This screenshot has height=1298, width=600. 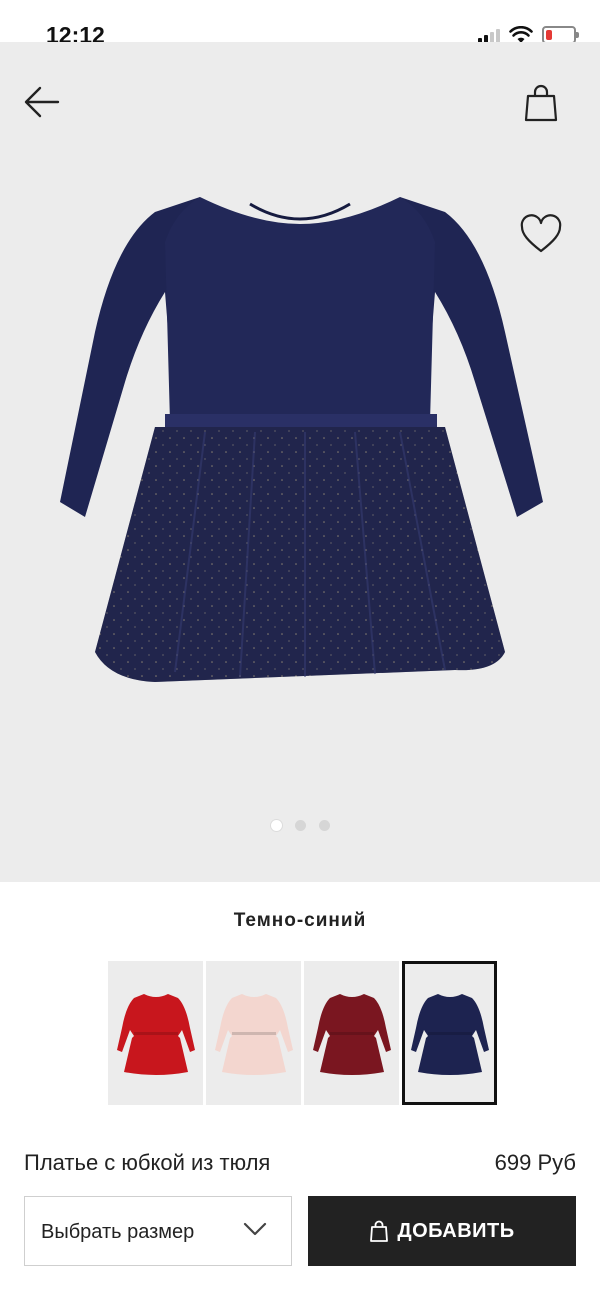 I want to click on color-swatches, so click(x=302, y=1033).